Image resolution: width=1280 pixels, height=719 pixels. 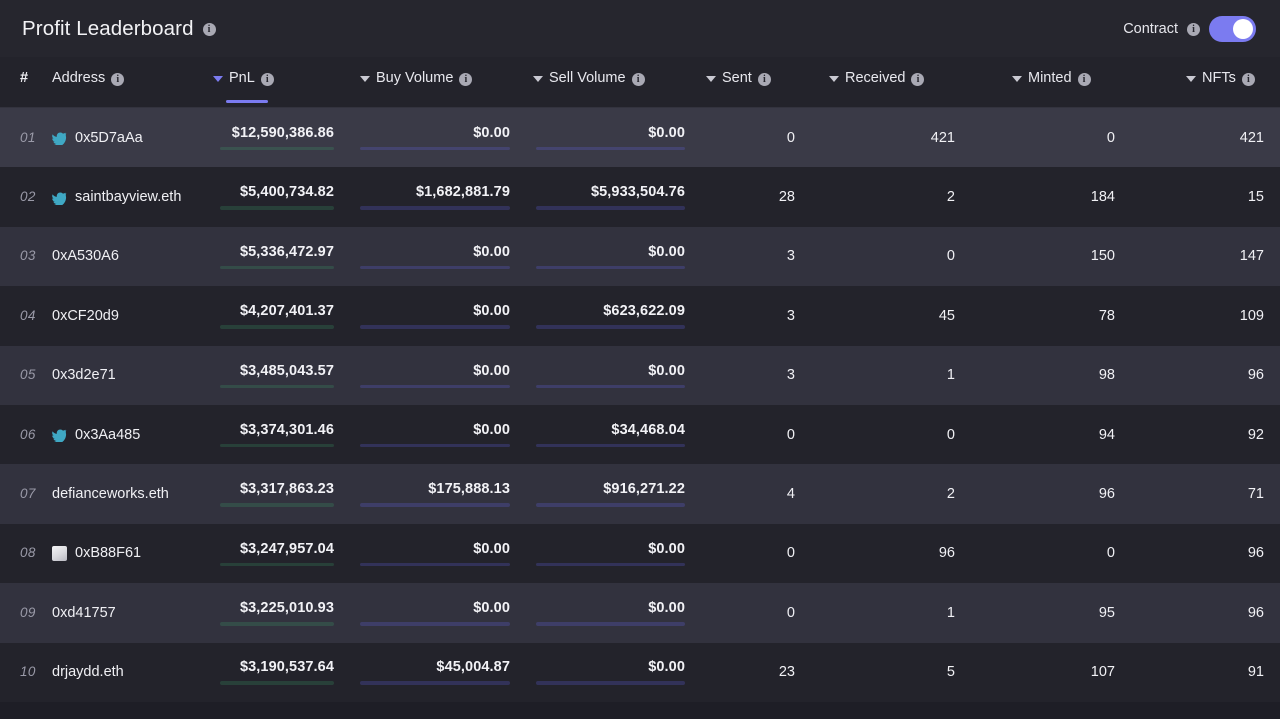 I want to click on address-value: saintbayview.eth, so click(x=129, y=197).